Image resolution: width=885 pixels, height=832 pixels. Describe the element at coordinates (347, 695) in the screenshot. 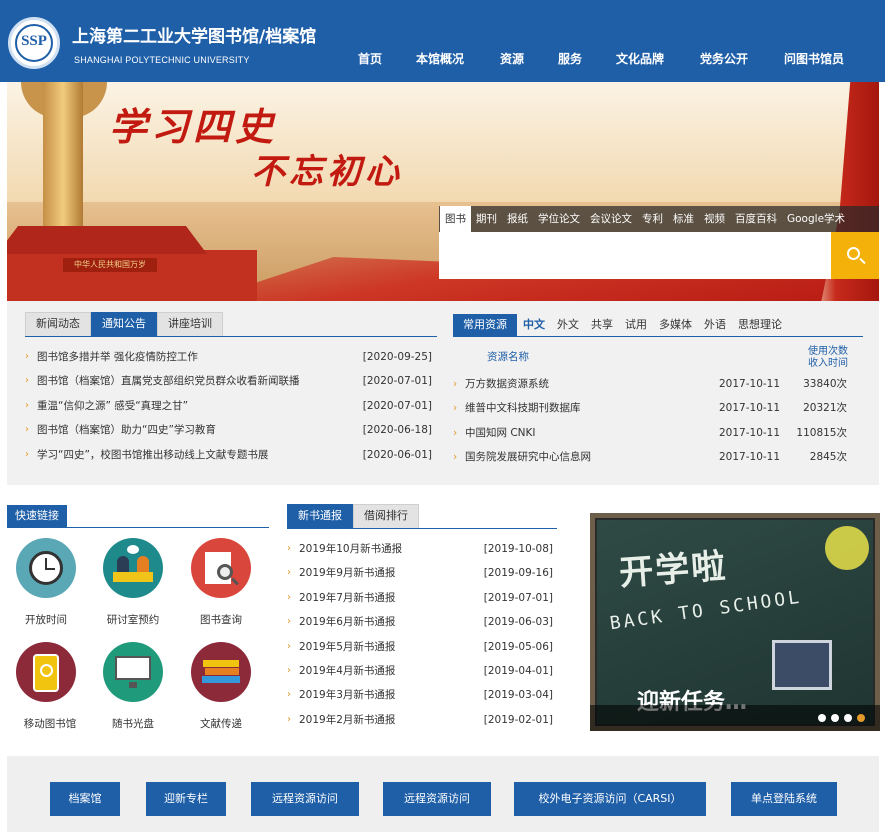

I see `new-book-title: 2019年3月新书通报` at that location.